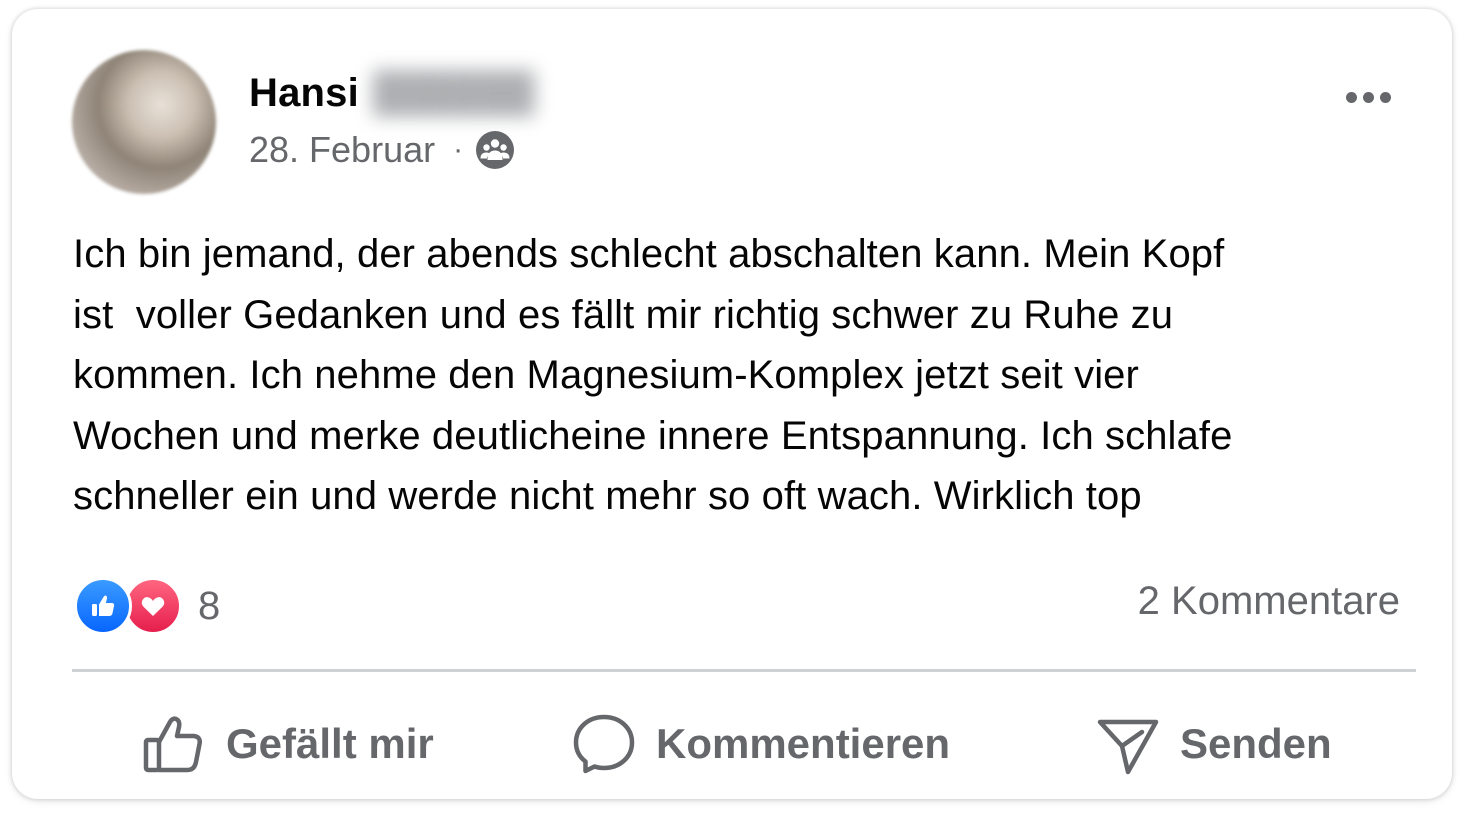 The width and height of the screenshot is (1464, 816). I want to click on like-button: Gefällt mir, so click(288, 744).